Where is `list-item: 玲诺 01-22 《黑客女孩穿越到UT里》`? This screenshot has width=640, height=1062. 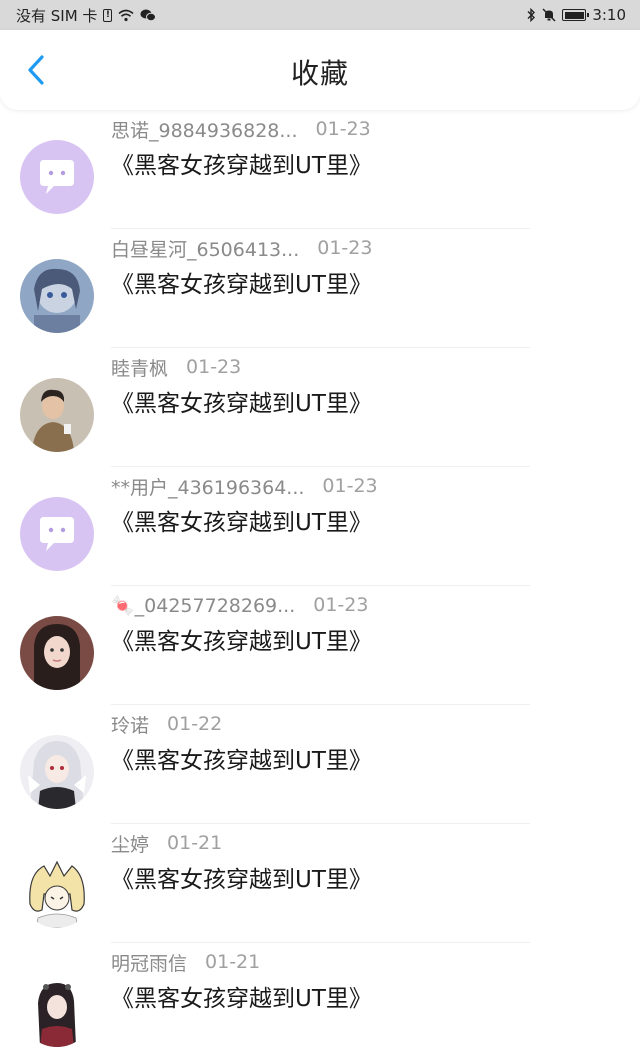
list-item: 玲诺 01-22 《黑客女孩穿越到UT里》 is located at coordinates (320, 764).